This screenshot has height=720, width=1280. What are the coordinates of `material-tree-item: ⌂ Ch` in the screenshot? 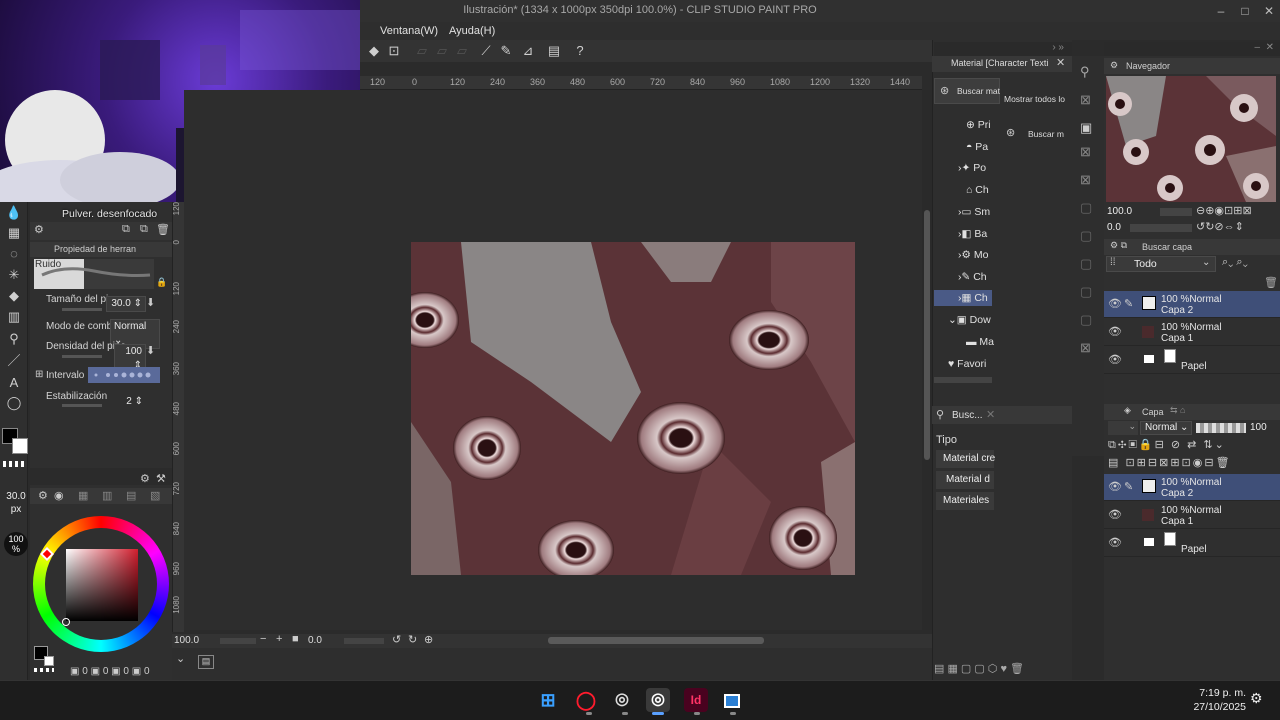 It's located at (977, 190).